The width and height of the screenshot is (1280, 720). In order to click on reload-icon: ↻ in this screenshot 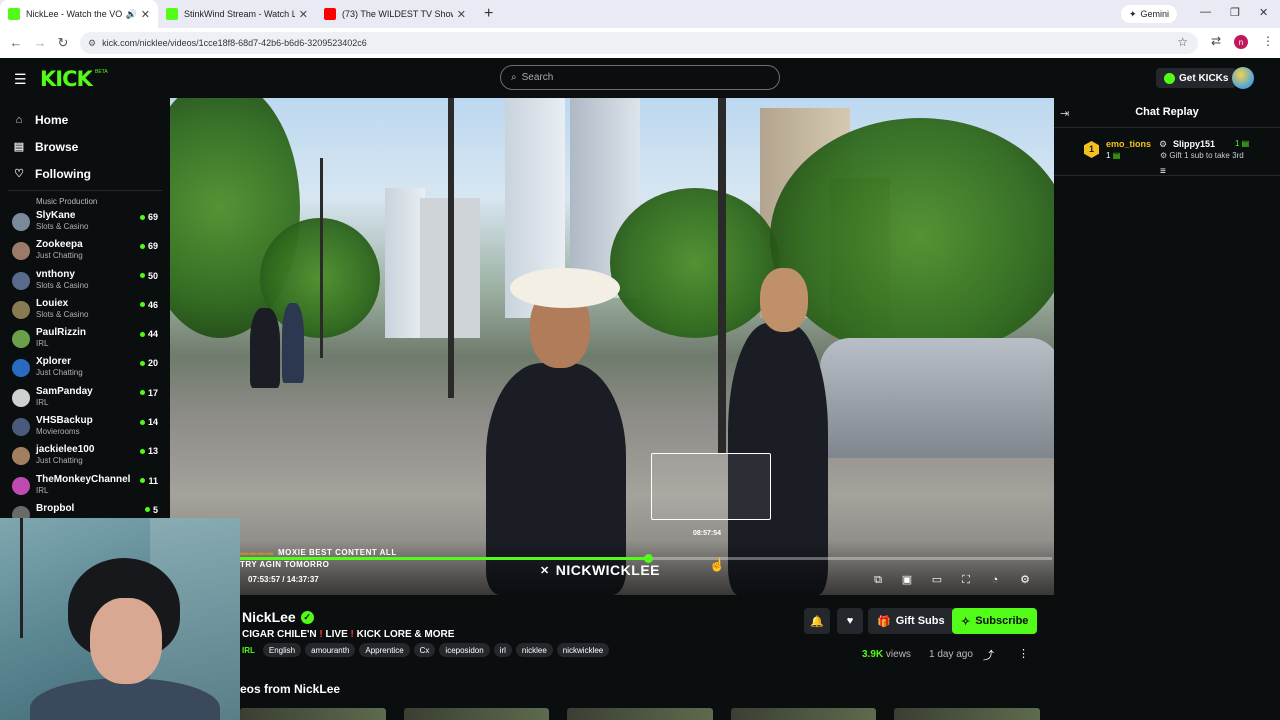, I will do `click(63, 43)`.